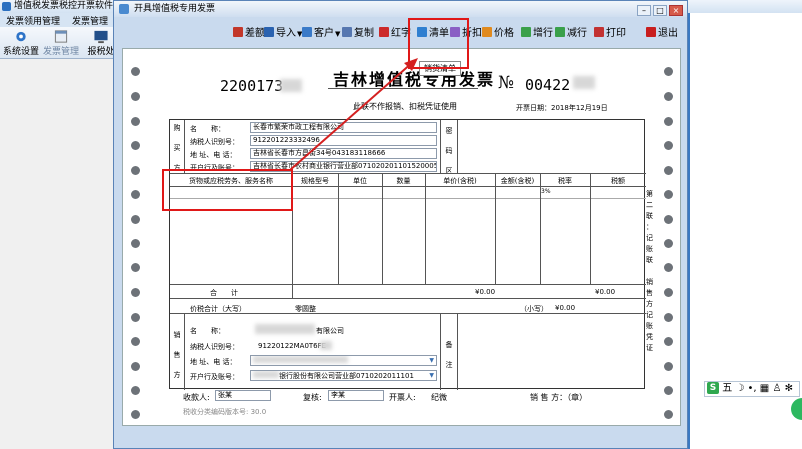 The image size is (802, 449). I want to click on seller-addr-label: 地 址、电 话：, so click(213, 362).